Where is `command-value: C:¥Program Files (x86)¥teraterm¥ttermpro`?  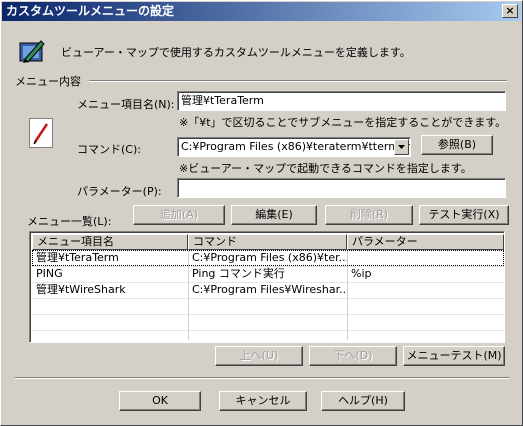
command-value: C:¥Program Files (x86)¥teraterm¥ttermpro is located at coordinates (296, 146).